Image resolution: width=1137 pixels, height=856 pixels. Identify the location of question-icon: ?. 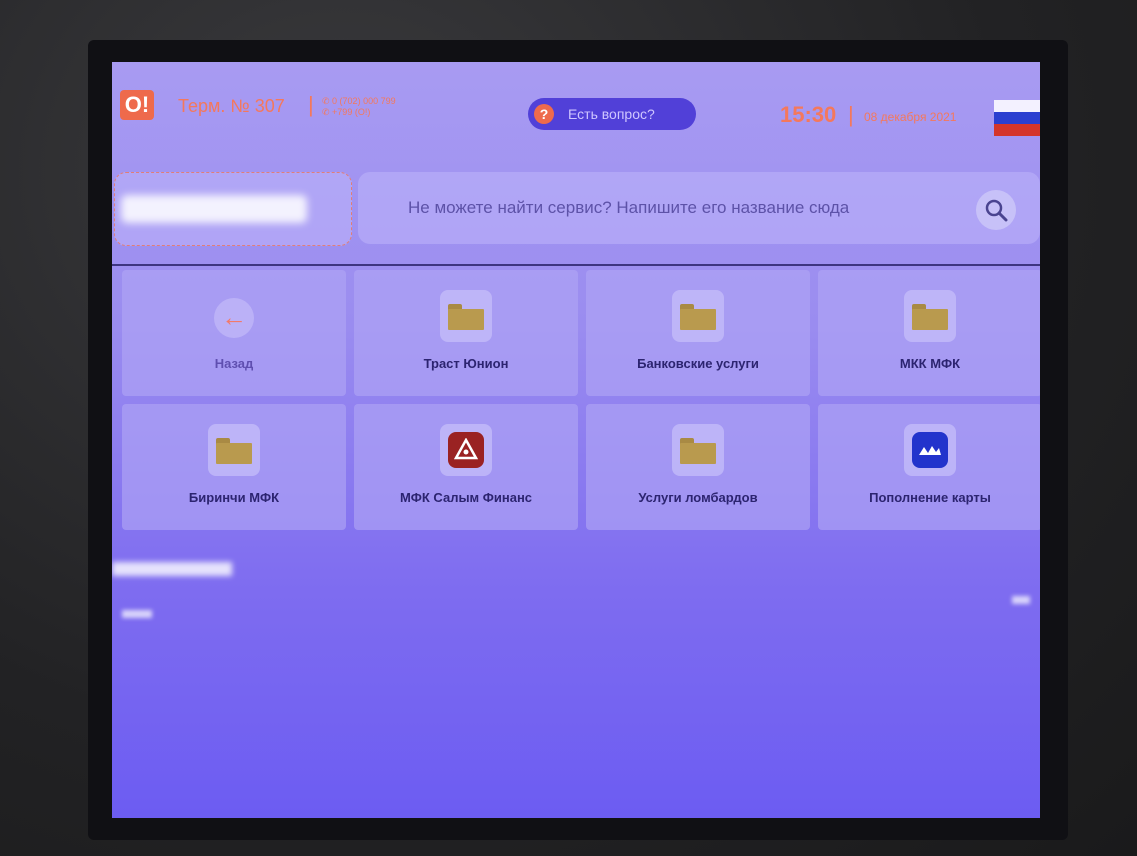
(544, 114).